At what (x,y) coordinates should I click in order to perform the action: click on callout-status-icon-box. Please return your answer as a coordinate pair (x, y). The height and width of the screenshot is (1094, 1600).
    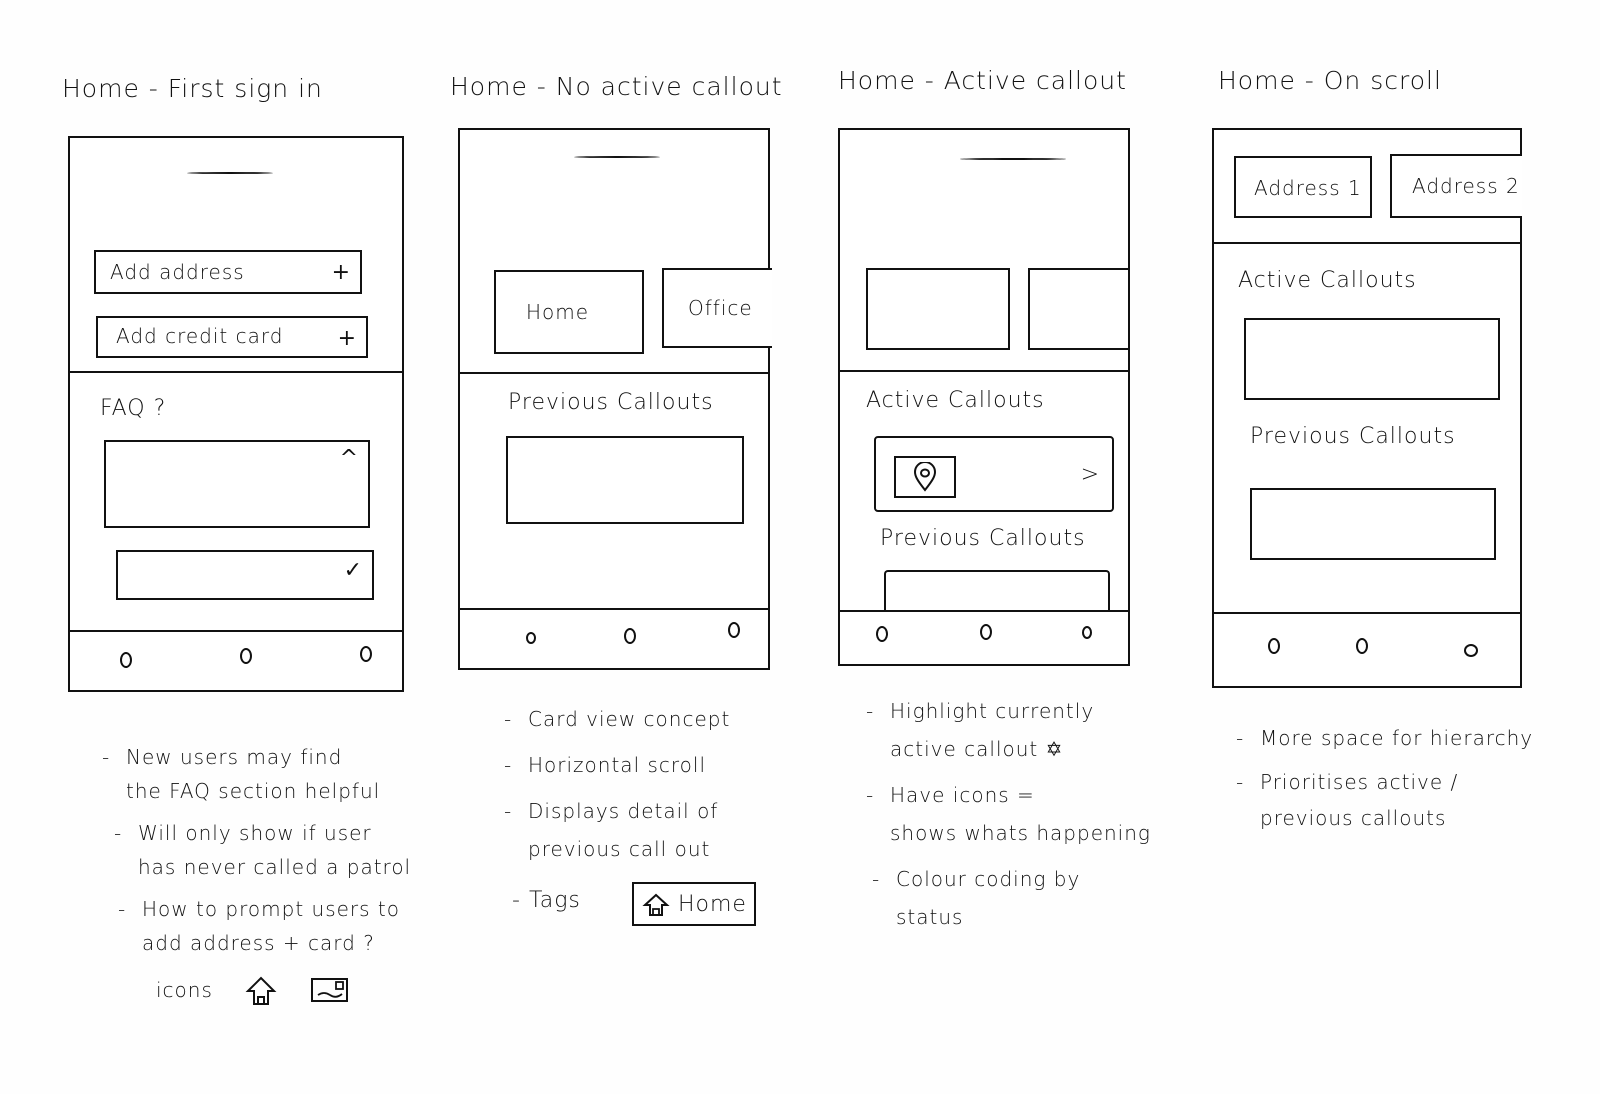
    Looking at the image, I should click on (925, 477).